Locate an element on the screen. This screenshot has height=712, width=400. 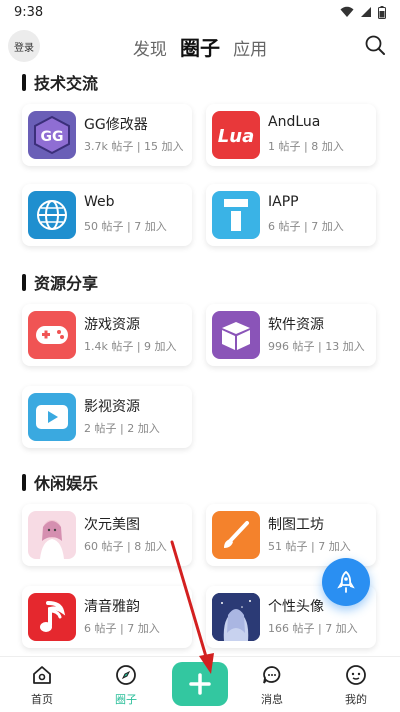
gamepad-icon is located at coordinates (52, 335).